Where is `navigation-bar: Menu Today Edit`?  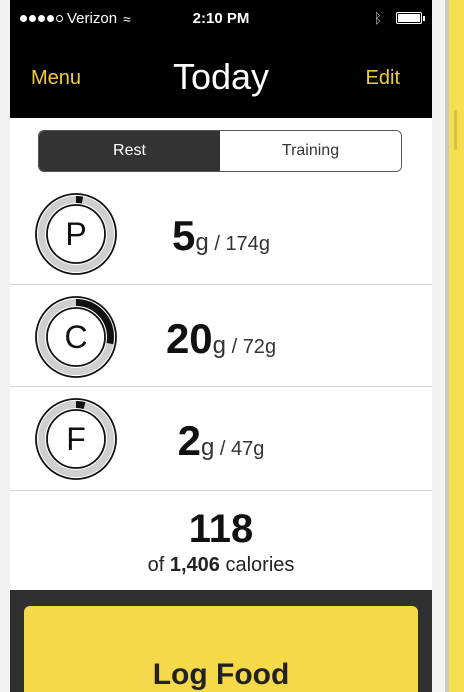 navigation-bar: Menu Today Edit is located at coordinates (221, 80).